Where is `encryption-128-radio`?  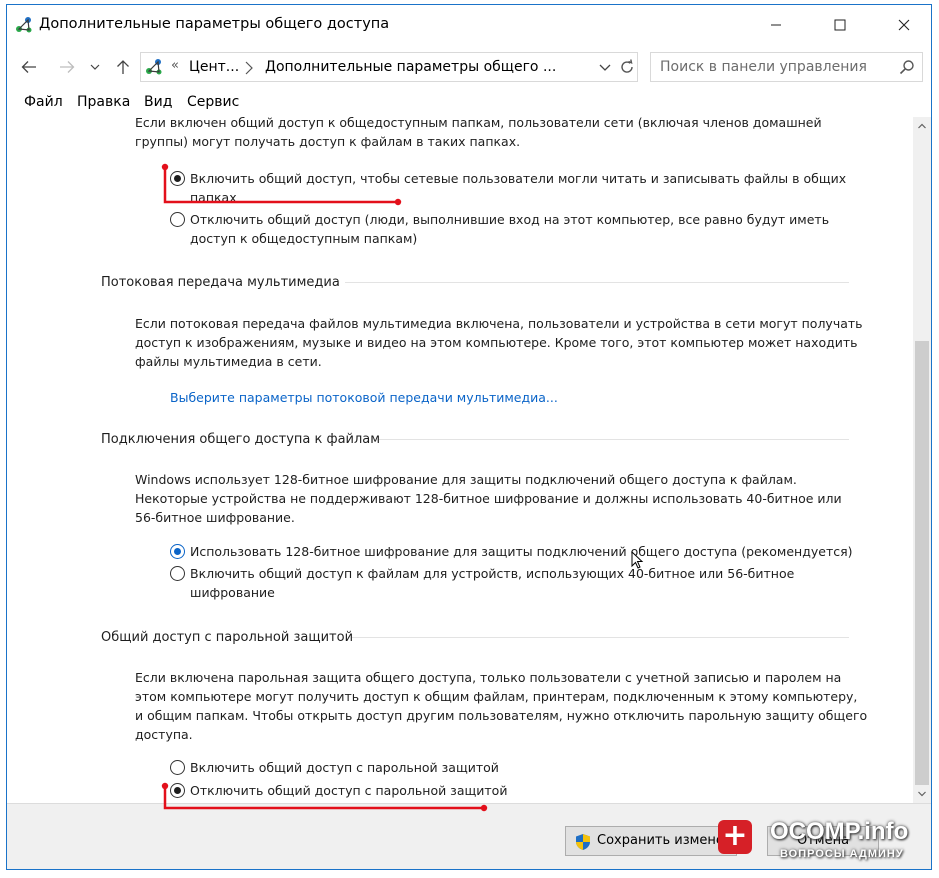
encryption-128-radio is located at coordinates (177, 551).